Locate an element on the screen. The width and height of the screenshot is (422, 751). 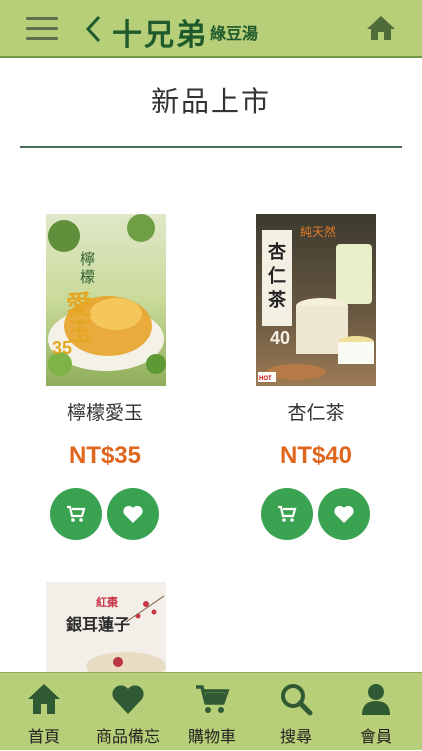
nav-item-member: 會員 is located at coordinates (376, 712).